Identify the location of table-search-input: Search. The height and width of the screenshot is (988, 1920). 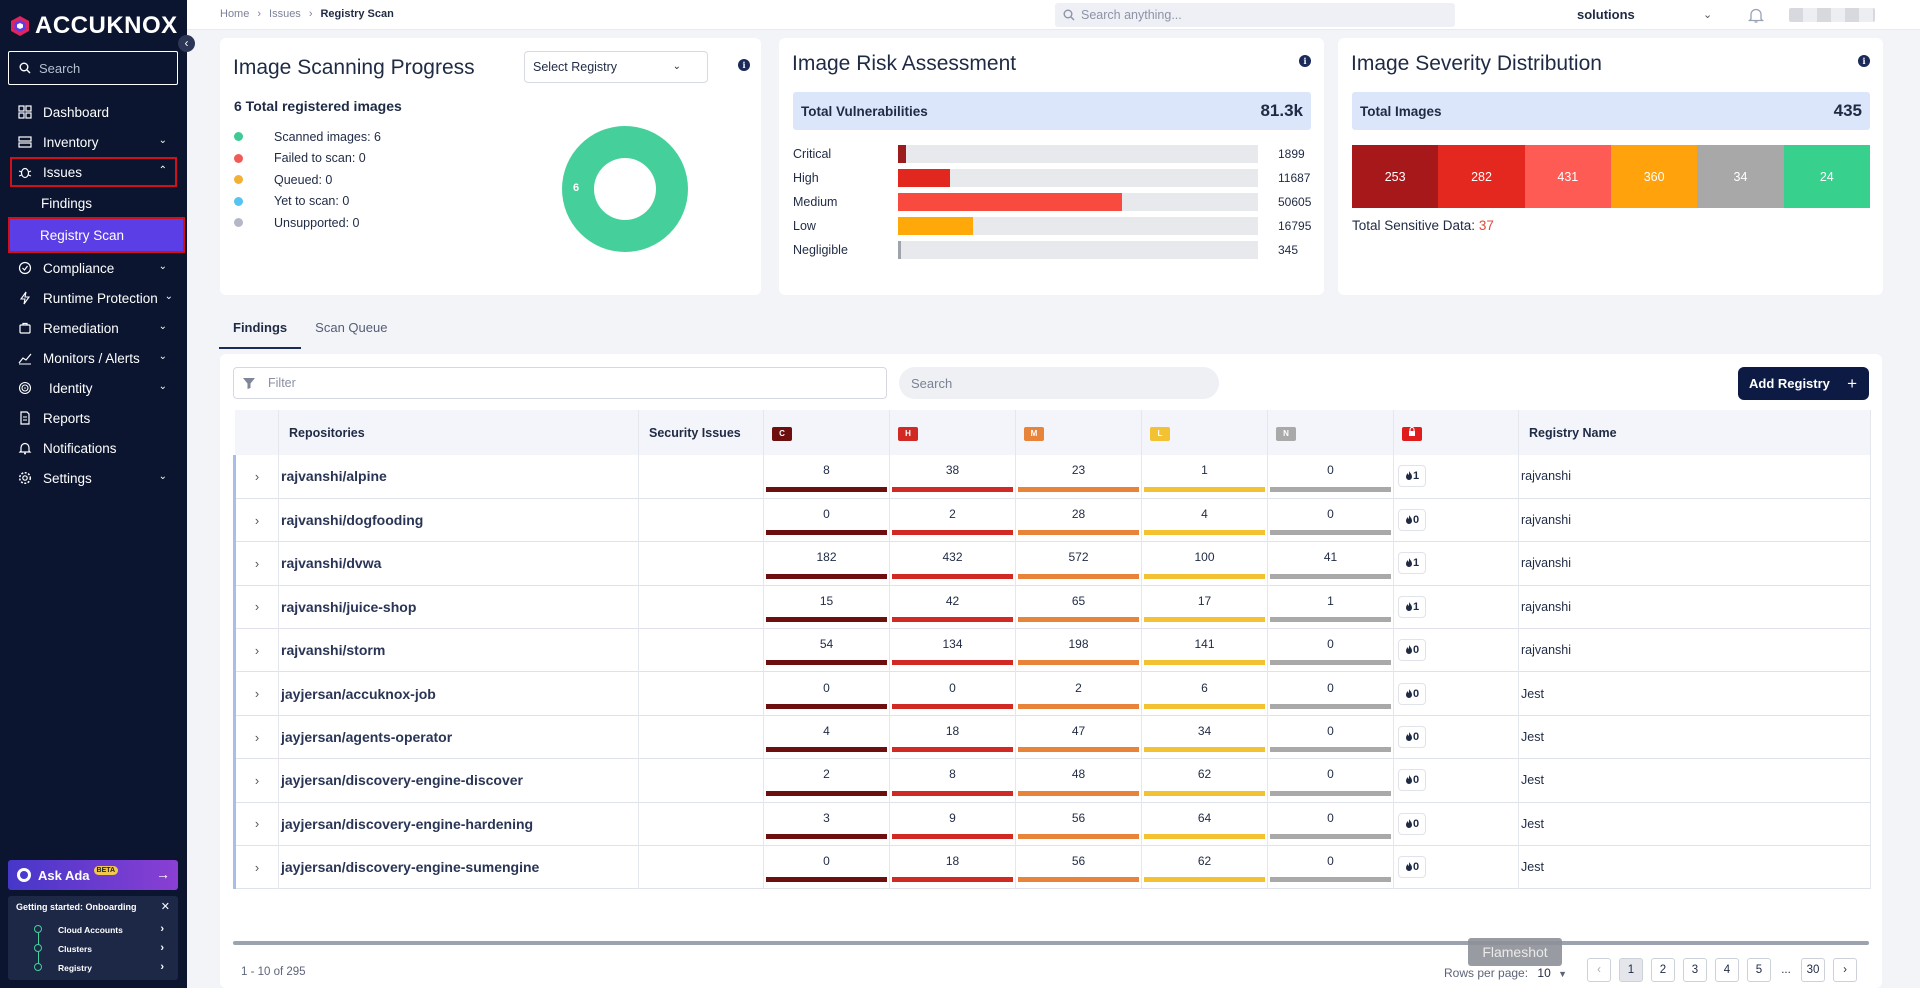
(1059, 383).